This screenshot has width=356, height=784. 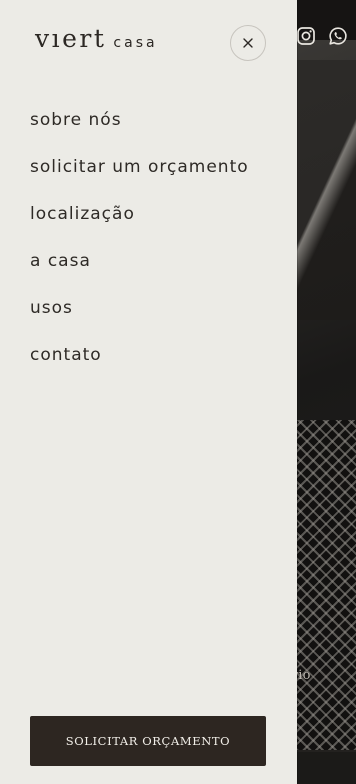 I want to click on request-quote-button: SOLICITAR ORÇAMENTO, so click(x=148, y=741).